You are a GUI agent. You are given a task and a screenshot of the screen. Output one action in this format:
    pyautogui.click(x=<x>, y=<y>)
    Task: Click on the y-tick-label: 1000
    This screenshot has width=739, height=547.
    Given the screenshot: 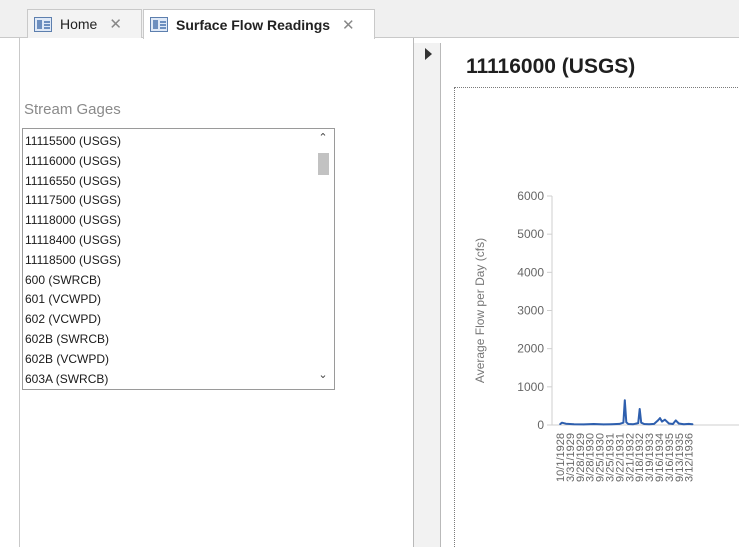 What is the action you would take?
    pyautogui.click(x=530, y=387)
    